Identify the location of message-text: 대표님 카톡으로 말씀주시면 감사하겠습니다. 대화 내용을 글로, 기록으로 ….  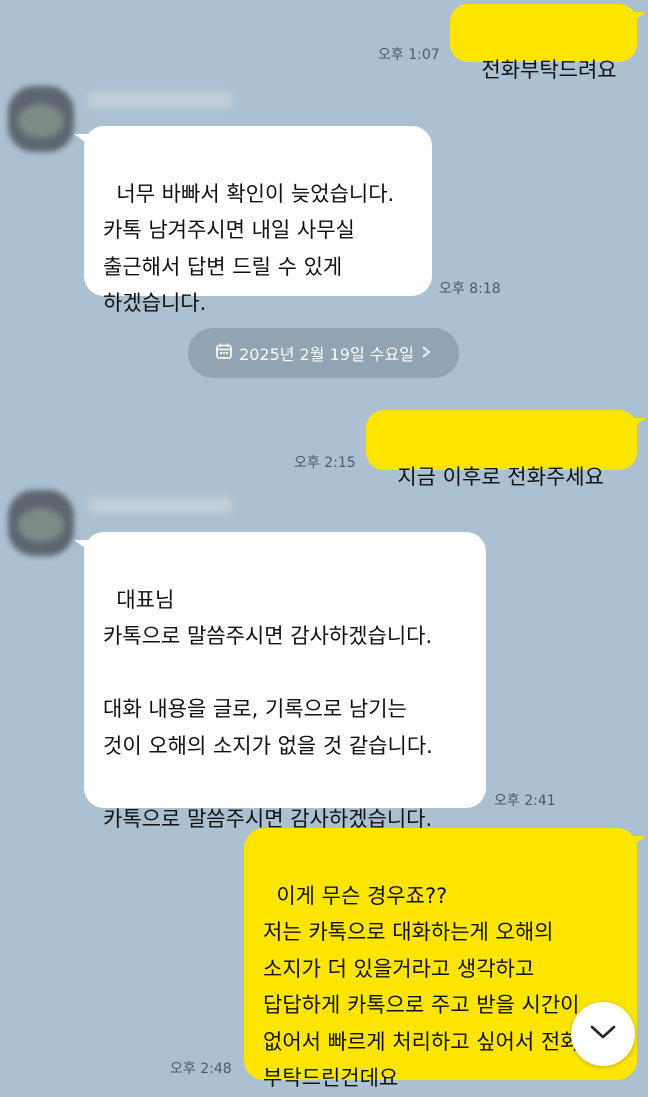
(268, 709).